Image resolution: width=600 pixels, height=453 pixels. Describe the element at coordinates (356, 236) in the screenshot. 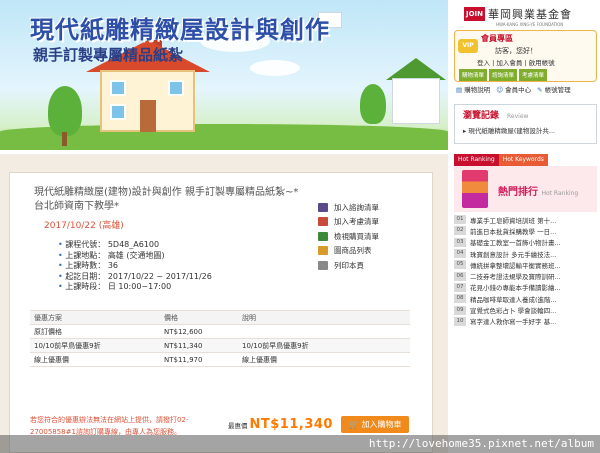

I see `action-label: 檢視購買清單` at that location.